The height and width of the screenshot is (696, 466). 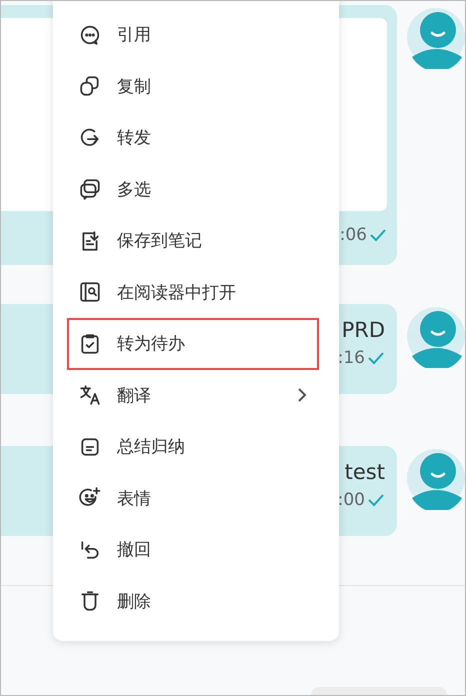 What do you see at coordinates (193, 601) in the screenshot?
I see `menu-item: 删除` at bounding box center [193, 601].